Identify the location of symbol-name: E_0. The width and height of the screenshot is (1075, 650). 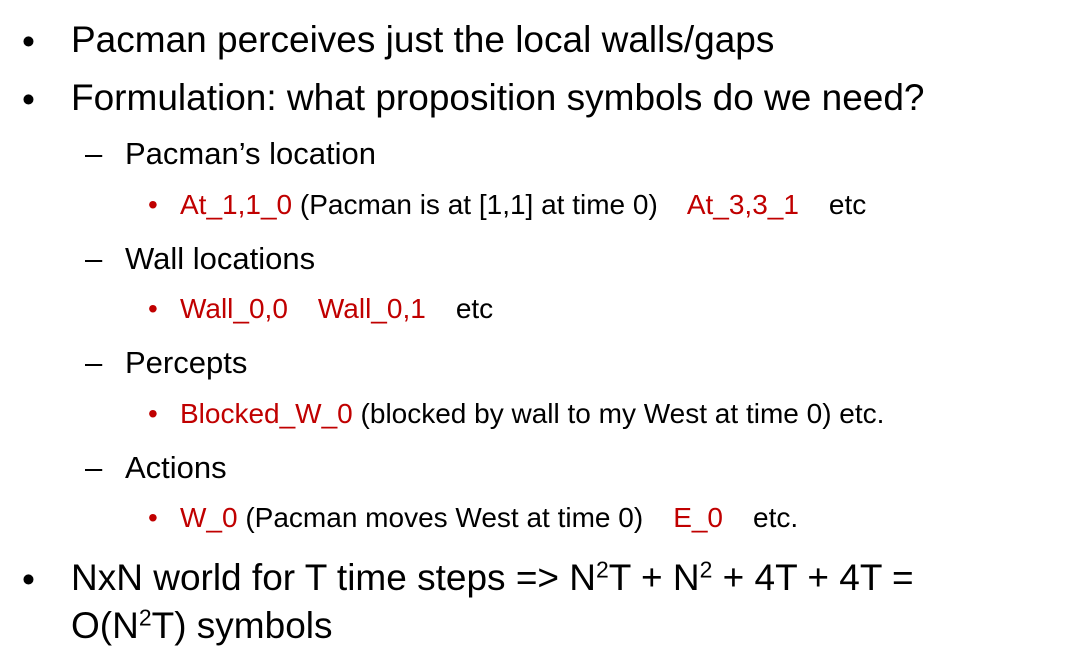
(698, 517).